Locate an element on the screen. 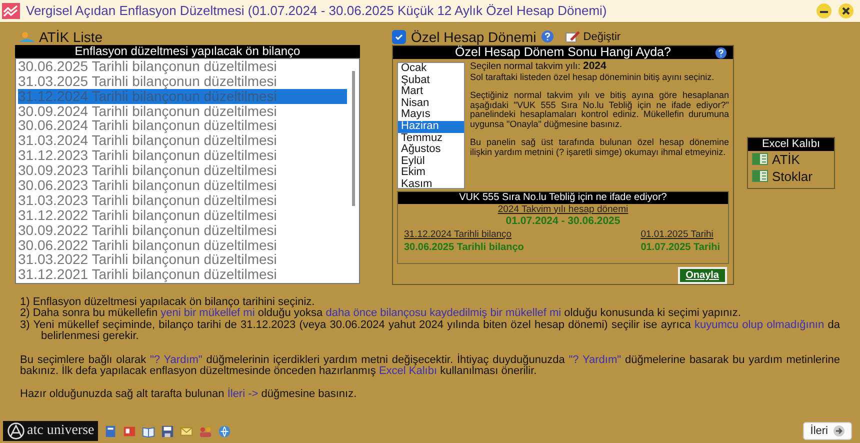 The image size is (860, 443). balance-label: 31.12.2024 Tarihli bilanço is located at coordinates (458, 234).